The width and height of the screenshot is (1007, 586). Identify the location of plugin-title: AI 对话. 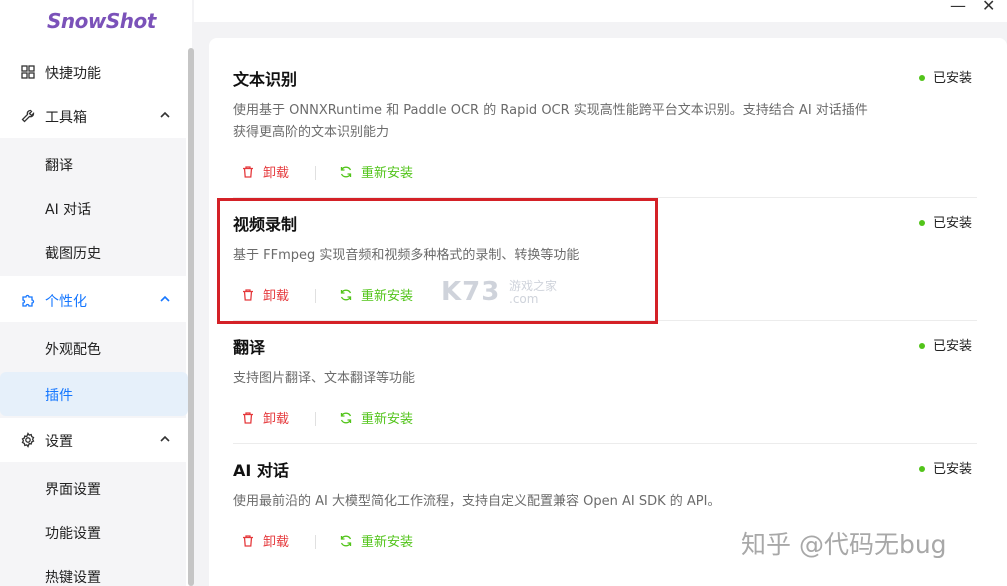
(261, 470).